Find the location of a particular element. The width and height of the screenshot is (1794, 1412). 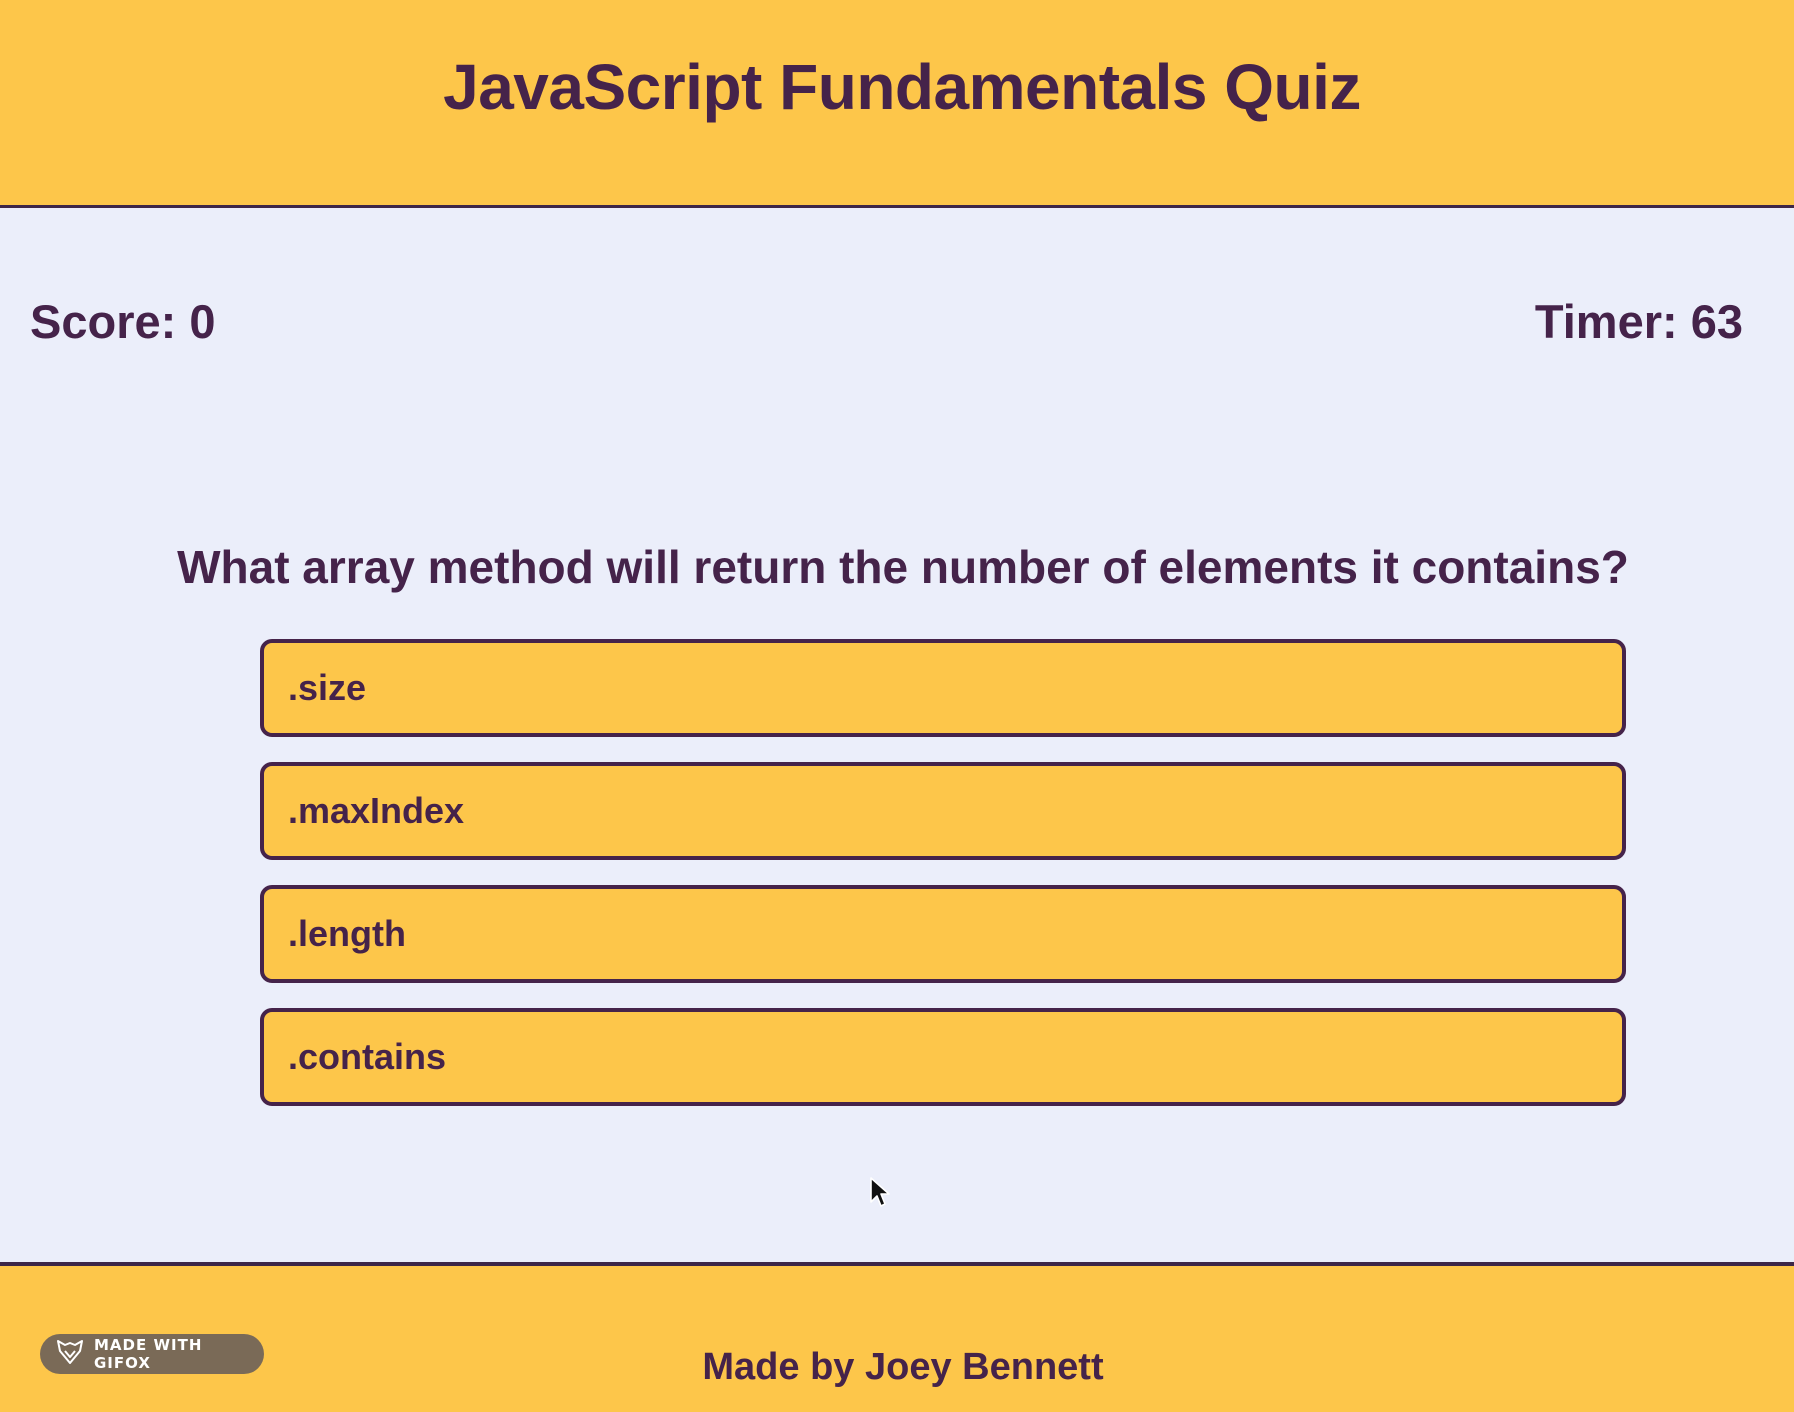

page-footer: MADE WITH GIFOX Made by Joey Bennett is located at coordinates (897, 1337).